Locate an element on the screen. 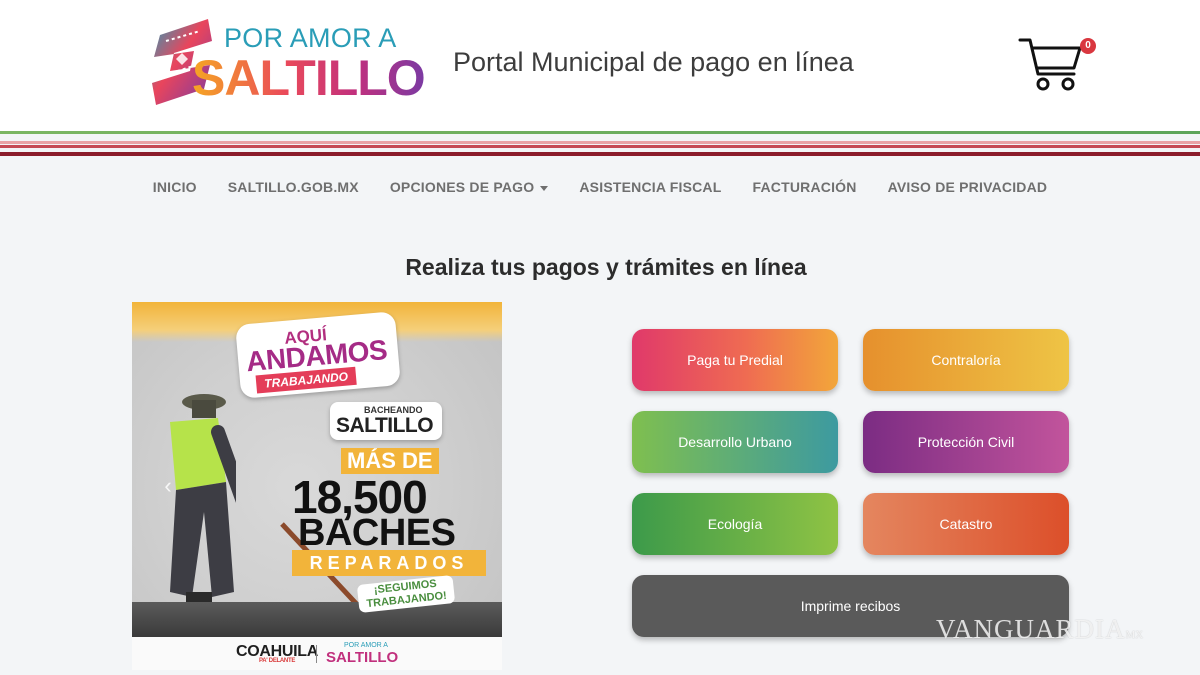  reparados-label: REPARADOS is located at coordinates (389, 563).